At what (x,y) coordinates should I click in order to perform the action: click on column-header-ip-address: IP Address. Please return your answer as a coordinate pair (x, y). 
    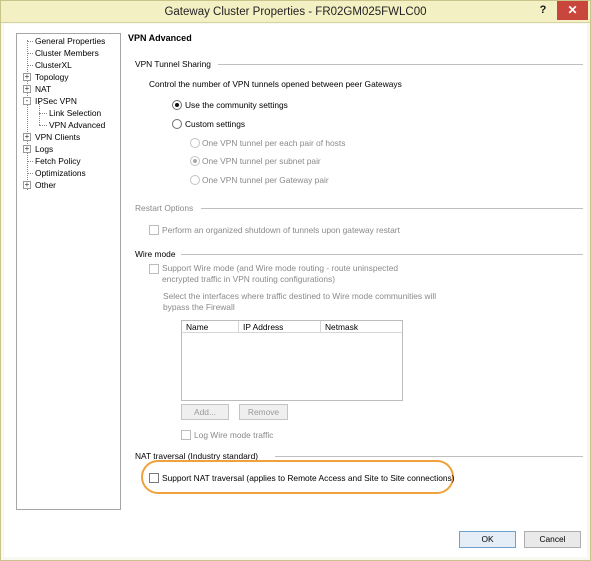
    Looking at the image, I should click on (280, 327).